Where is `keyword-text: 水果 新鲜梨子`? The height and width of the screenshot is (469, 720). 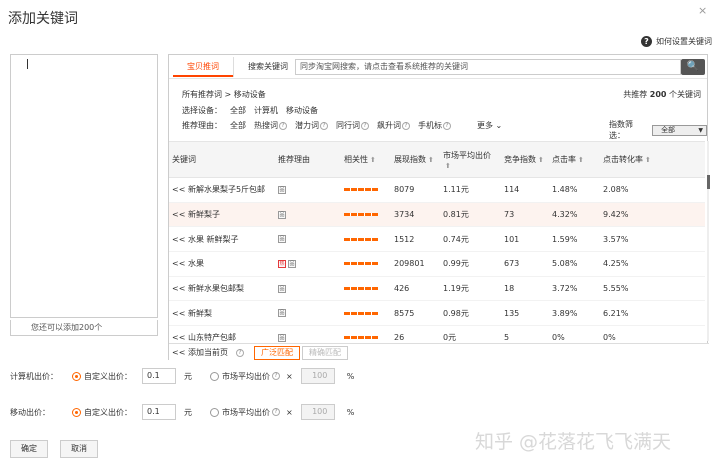 keyword-text: 水果 新鲜梨子 is located at coordinates (213, 239).